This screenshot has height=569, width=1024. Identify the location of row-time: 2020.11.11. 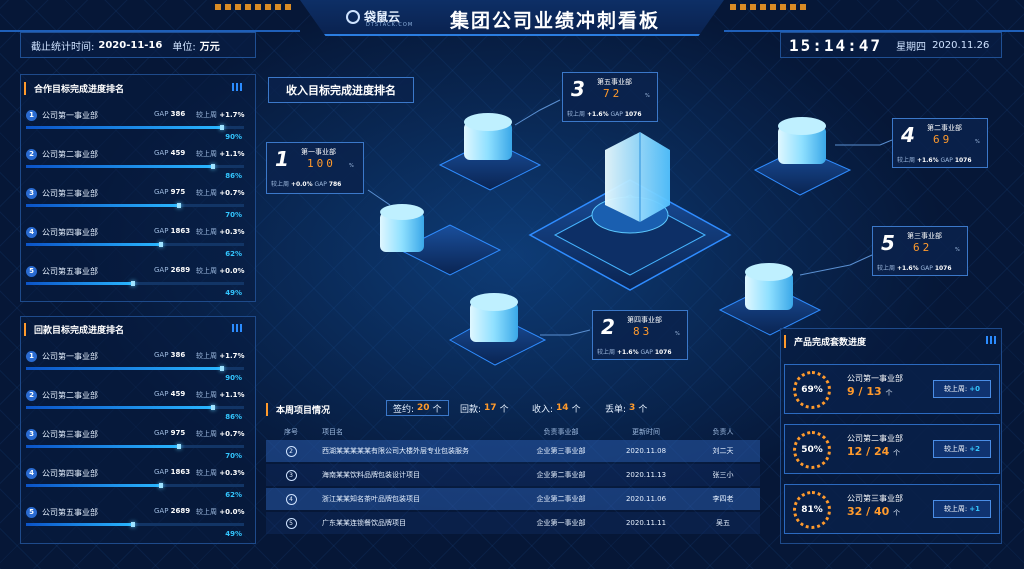
(646, 523).